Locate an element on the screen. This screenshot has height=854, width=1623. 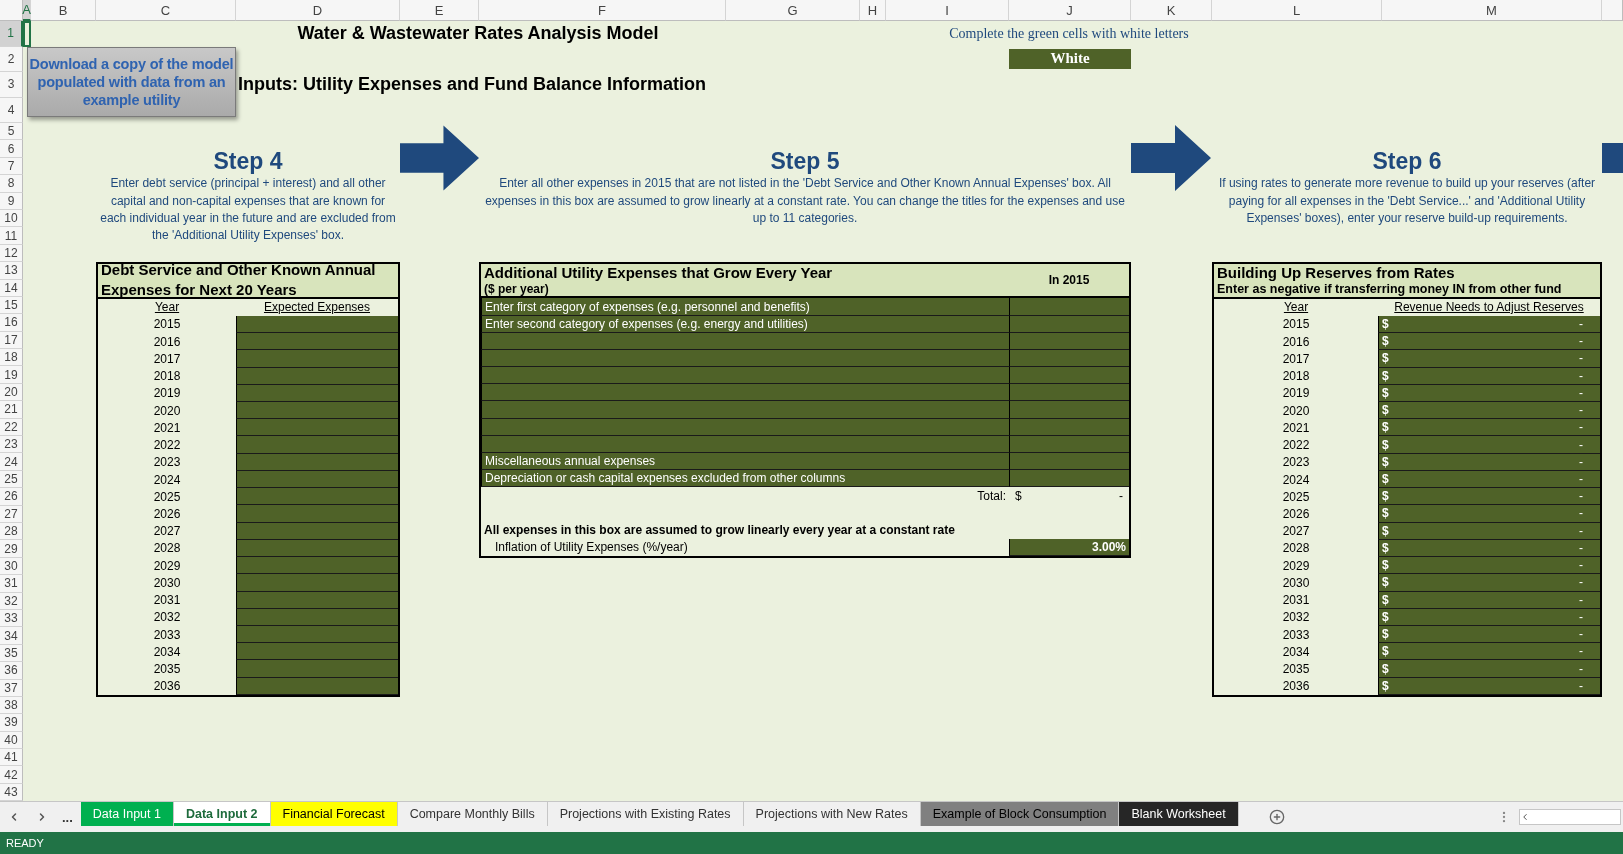
column-header: B is located at coordinates (63, 10).